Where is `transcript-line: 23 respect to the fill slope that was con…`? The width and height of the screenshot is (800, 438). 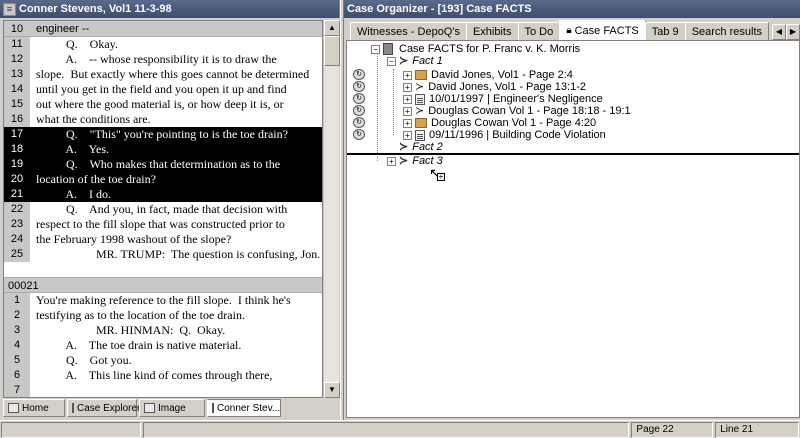 transcript-line: 23 respect to the fill slope that was con… is located at coordinates (163, 224).